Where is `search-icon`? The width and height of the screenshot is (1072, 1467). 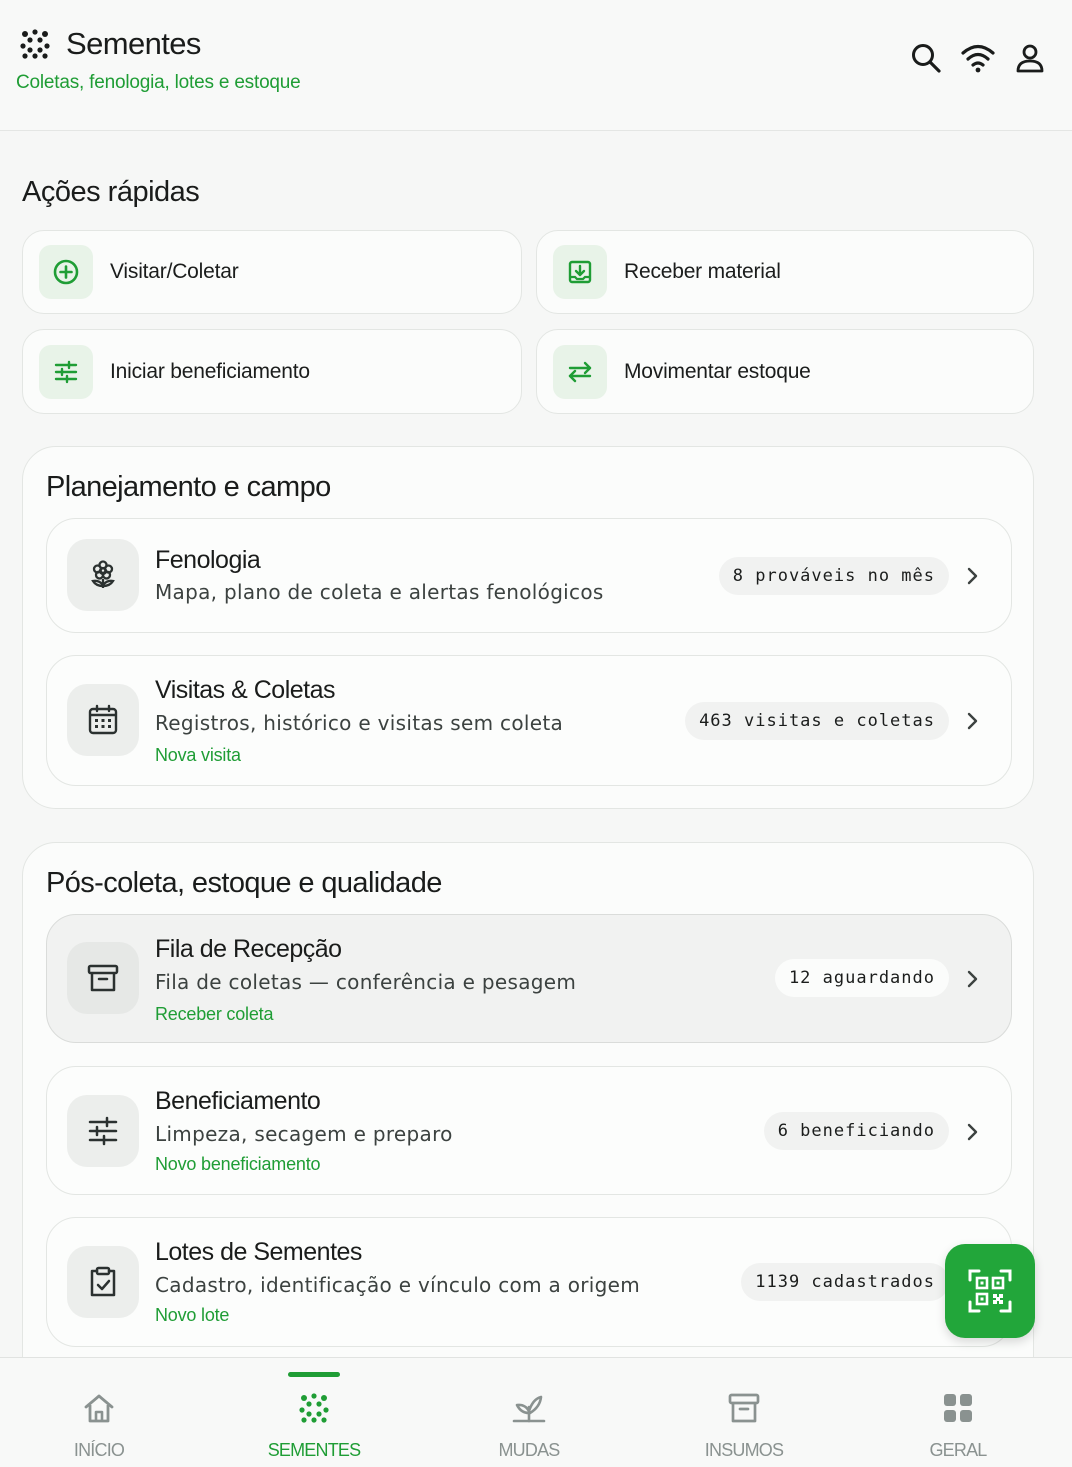
search-icon is located at coordinates (926, 58).